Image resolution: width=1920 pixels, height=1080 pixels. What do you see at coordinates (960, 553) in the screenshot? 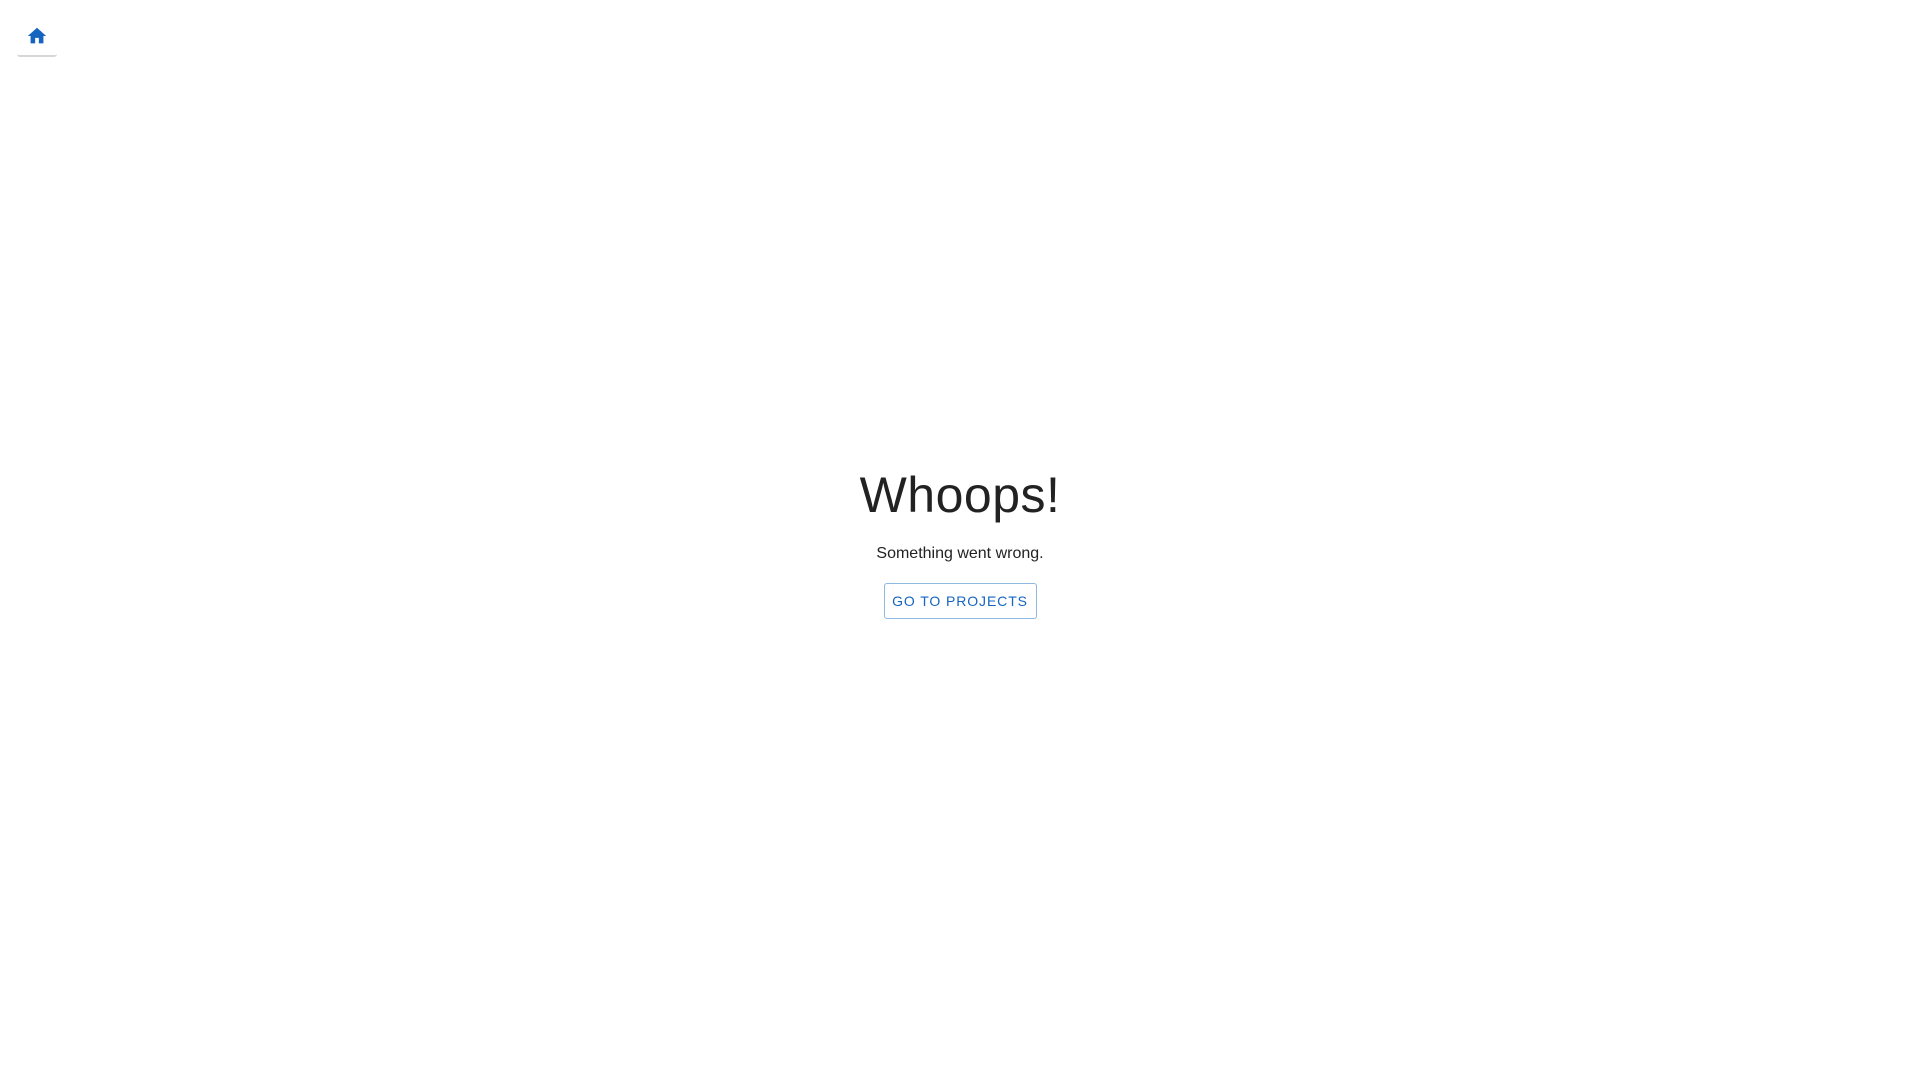
I see `error-message: Something went wrong.` at bounding box center [960, 553].